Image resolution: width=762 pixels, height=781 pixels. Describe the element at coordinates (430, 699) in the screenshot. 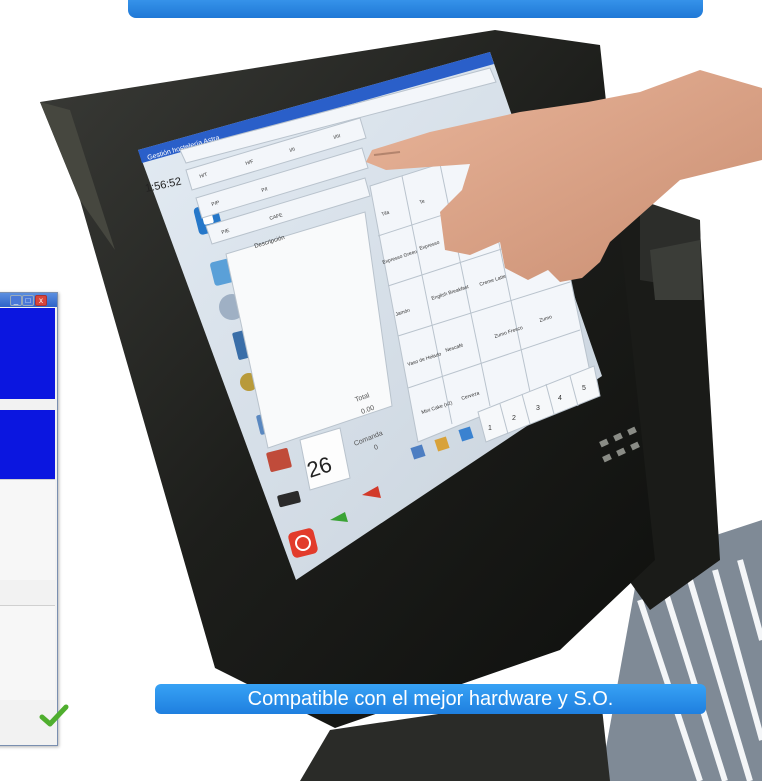

I see `caption-banner: Compatible con el mejor hardware y S.O.` at that location.